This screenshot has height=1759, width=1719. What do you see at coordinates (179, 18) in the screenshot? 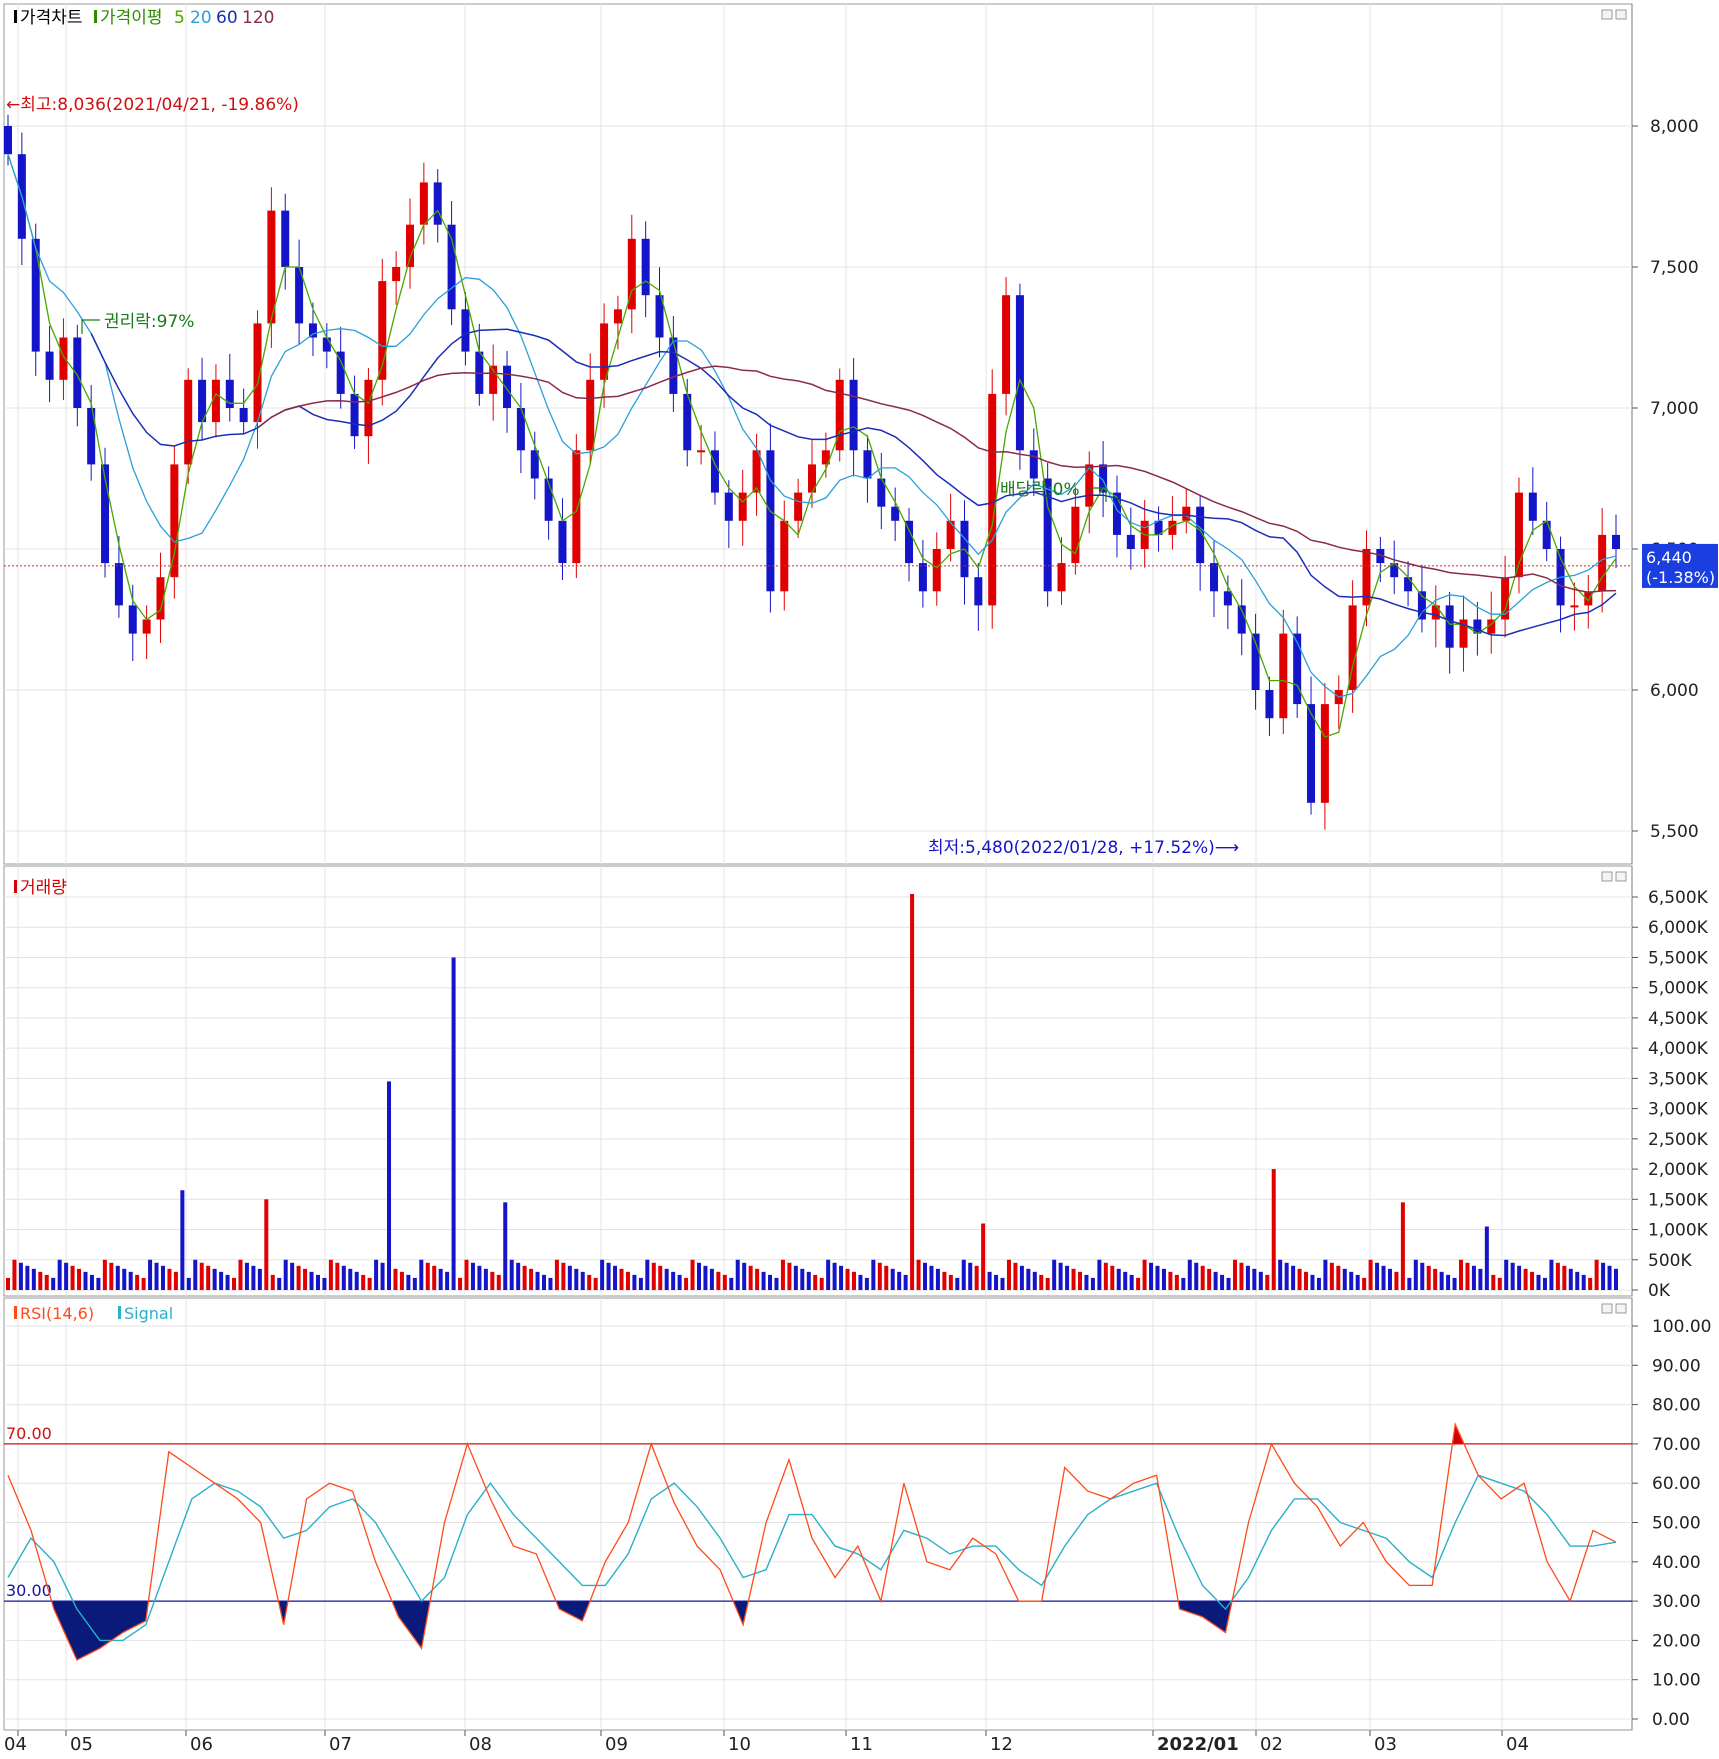
I see `legend-item: 5` at bounding box center [179, 18].